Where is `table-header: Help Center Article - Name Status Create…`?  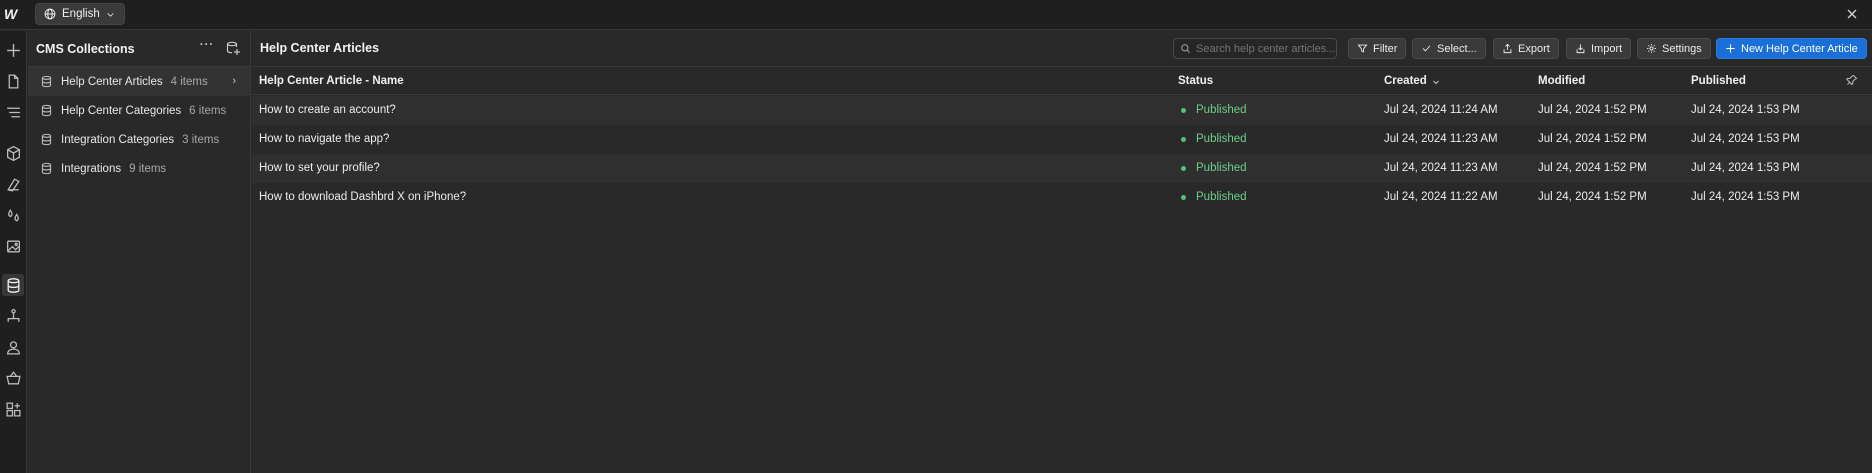 table-header: Help Center Article - Name Status Create… is located at coordinates (1062, 81).